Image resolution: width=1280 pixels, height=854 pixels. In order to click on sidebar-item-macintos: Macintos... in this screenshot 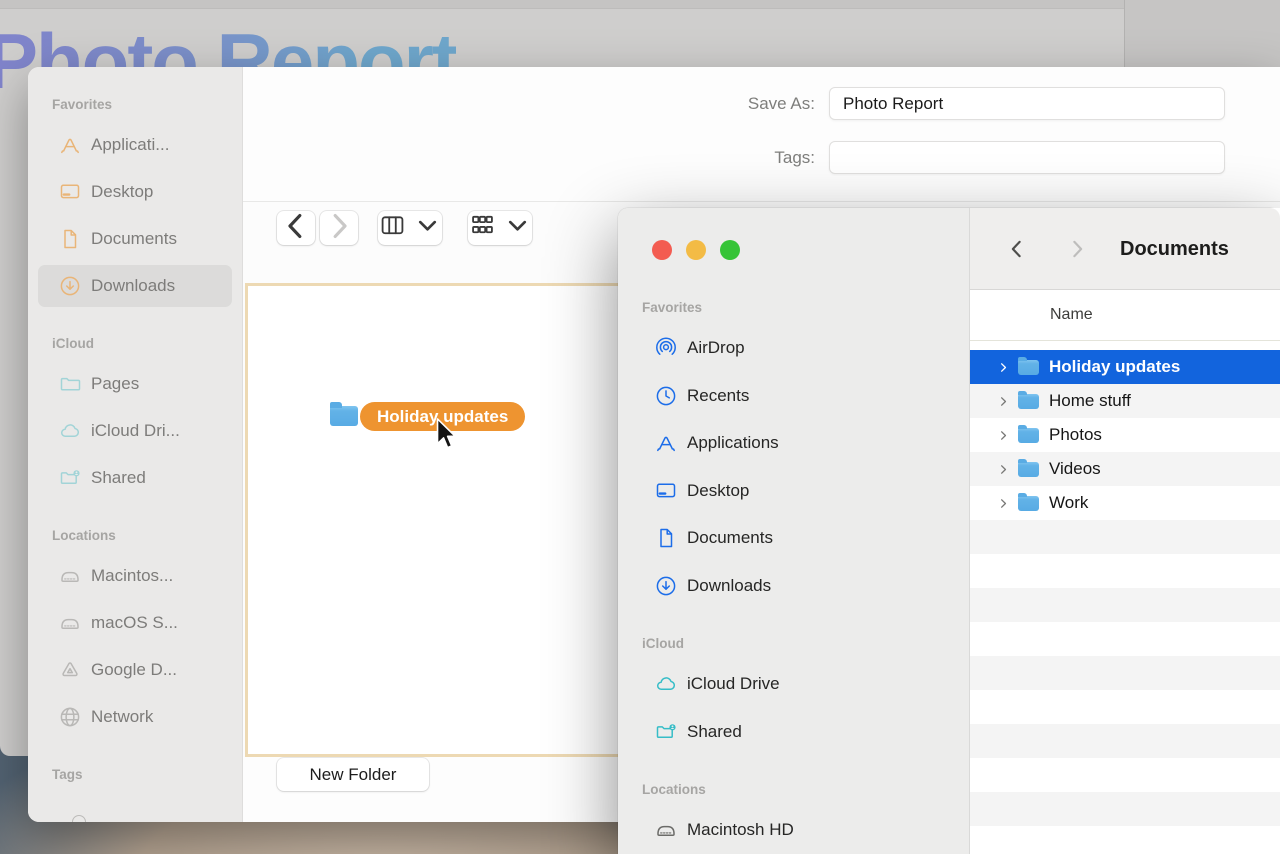, I will do `click(135, 576)`.